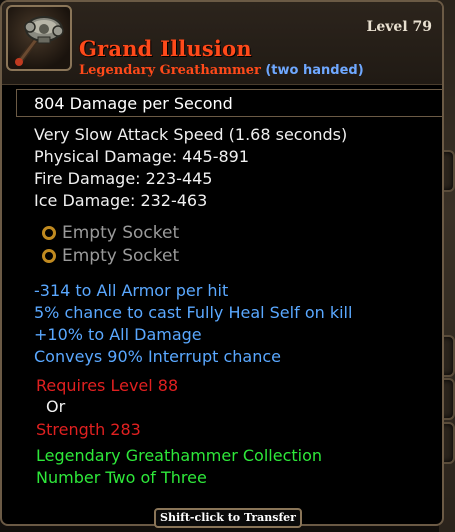 The image size is (455, 532). What do you see at coordinates (179, 455) in the screenshot?
I see `set-collection: Legendary Greathammer Collection` at bounding box center [179, 455].